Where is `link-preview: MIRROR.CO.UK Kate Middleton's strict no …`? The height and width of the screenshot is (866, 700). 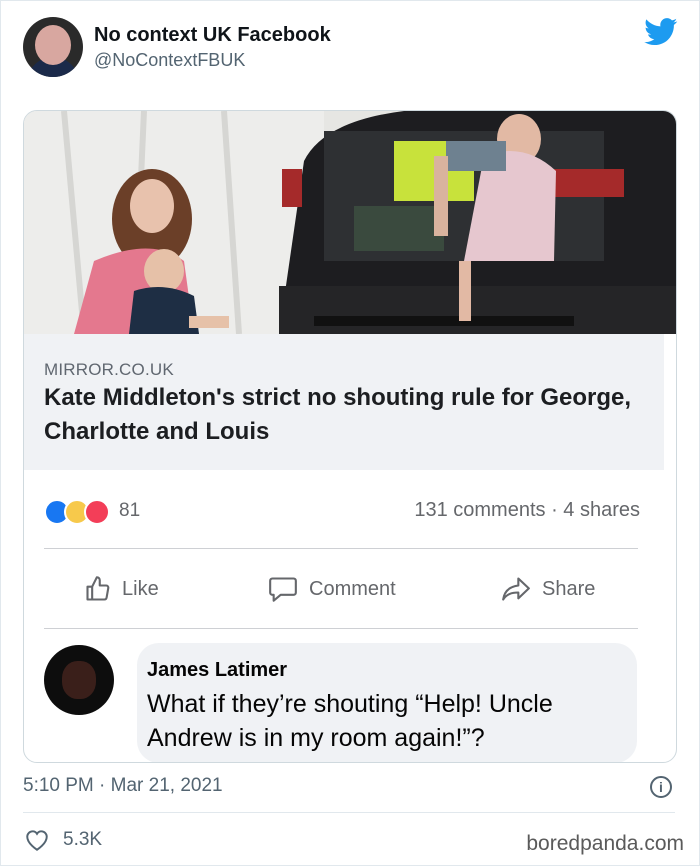
link-preview: MIRROR.CO.UK Kate Middleton's strict no … is located at coordinates (344, 402).